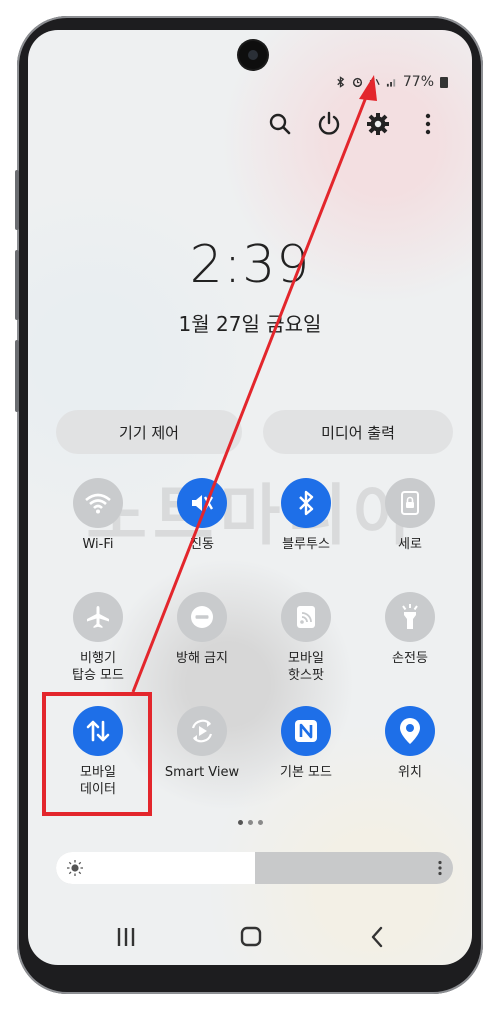 The height and width of the screenshot is (1009, 500). What do you see at coordinates (410, 503) in the screenshot?
I see `rotation-lock-icon` at bounding box center [410, 503].